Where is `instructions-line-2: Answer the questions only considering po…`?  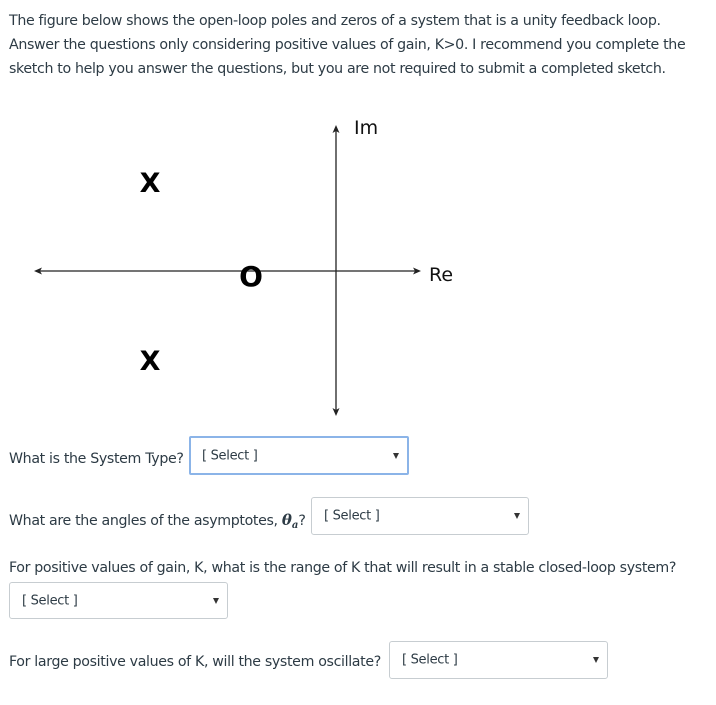 instructions-line-2: Answer the questions only considering po… is located at coordinates (347, 45).